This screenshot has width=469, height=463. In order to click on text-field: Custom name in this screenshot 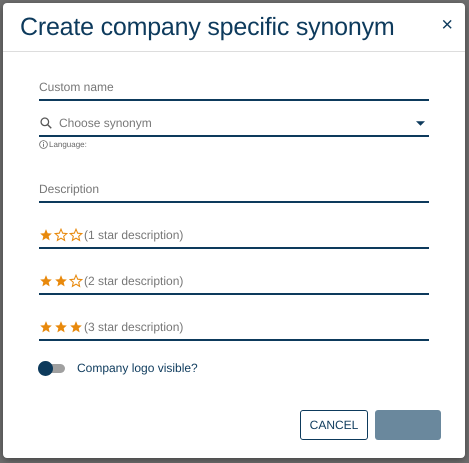, I will do `click(234, 87)`.